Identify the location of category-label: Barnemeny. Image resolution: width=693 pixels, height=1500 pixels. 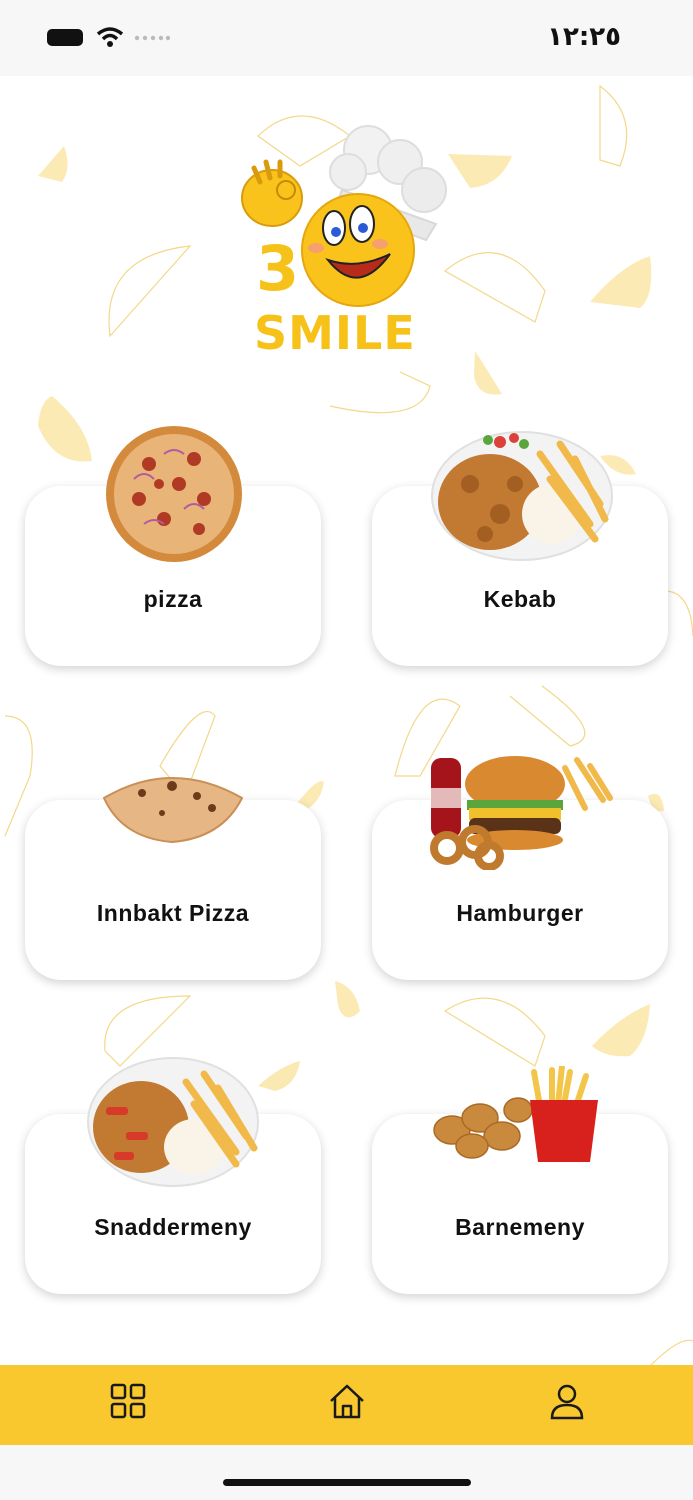
(520, 1227).